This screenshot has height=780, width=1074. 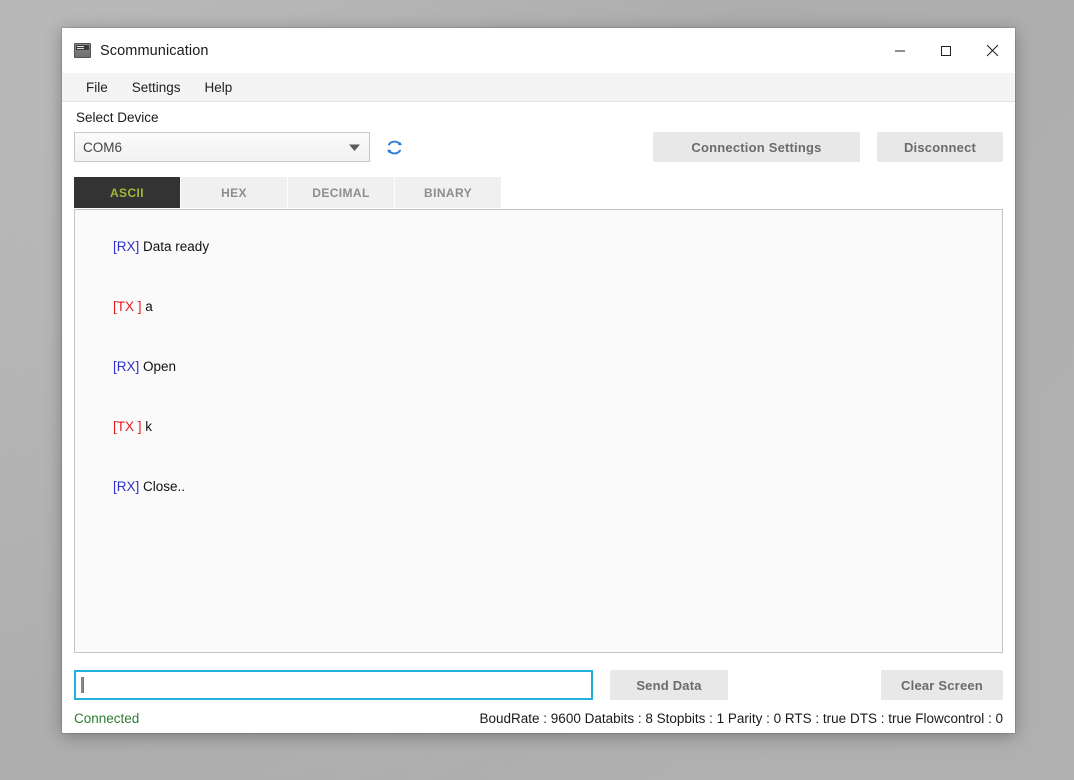 What do you see at coordinates (538, 50) in the screenshot?
I see `title-bar: Scommunication` at bounding box center [538, 50].